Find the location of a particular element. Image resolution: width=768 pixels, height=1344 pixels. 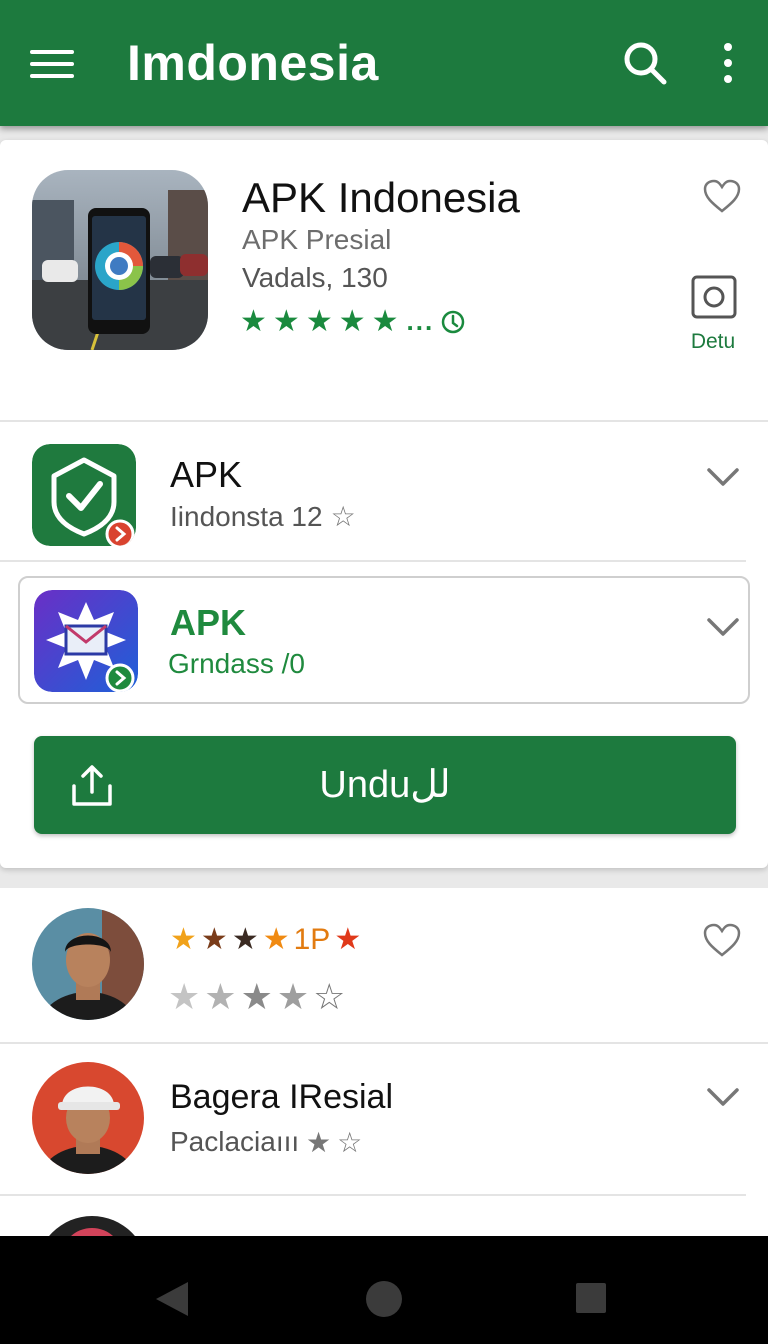

app-subtitle: Iindonsta 12 ☆ is located at coordinates (263, 516).